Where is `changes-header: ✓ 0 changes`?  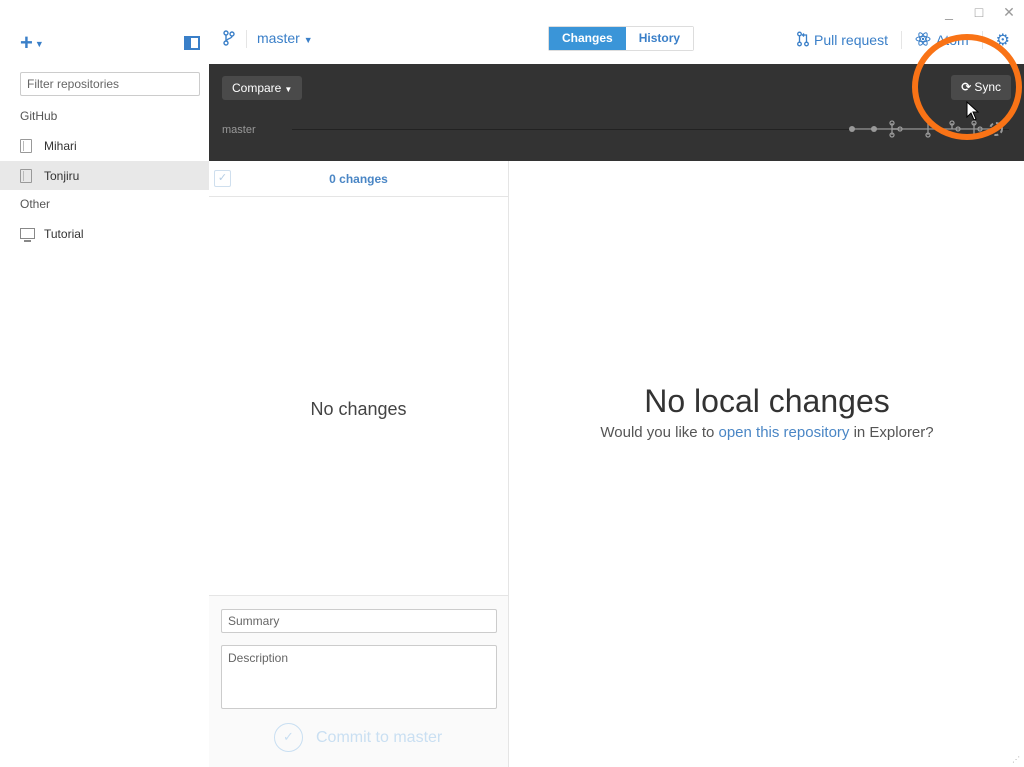 changes-header: ✓ 0 changes is located at coordinates (358, 179).